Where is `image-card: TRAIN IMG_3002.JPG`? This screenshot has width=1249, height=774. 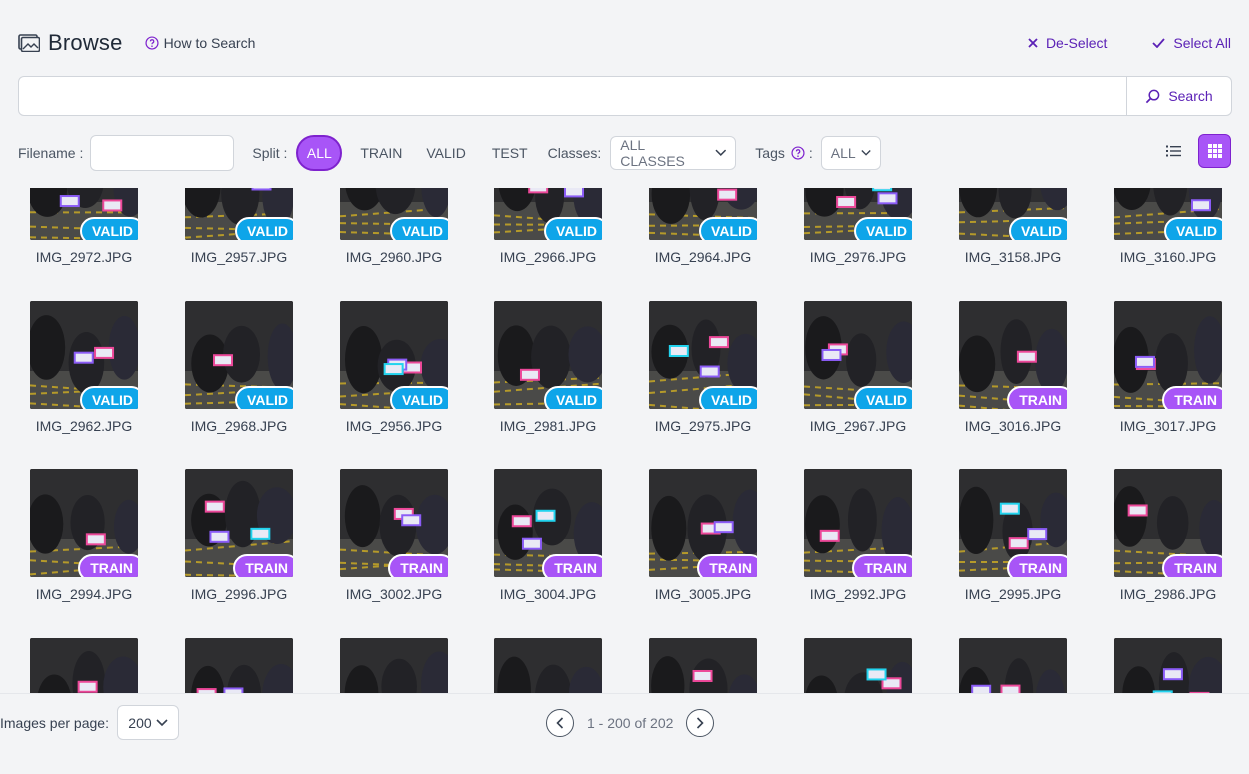 image-card: TRAIN IMG_3002.JPG is located at coordinates (394, 535).